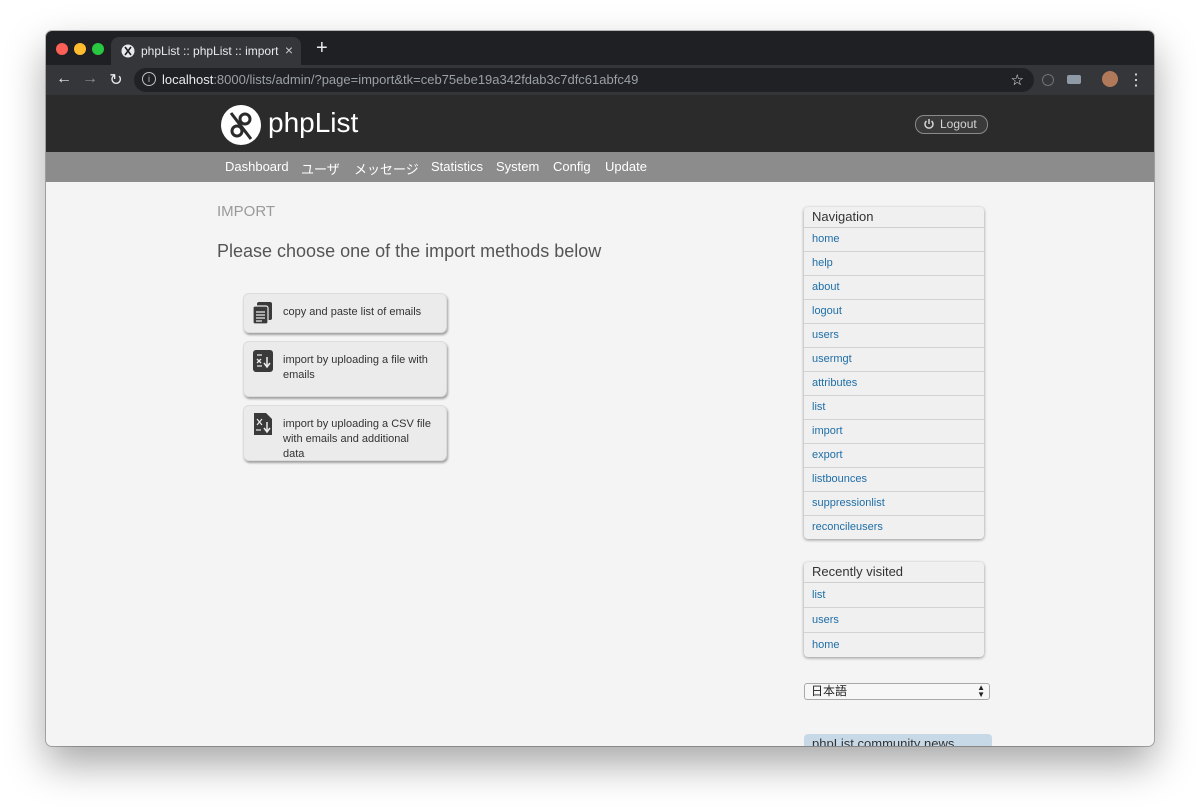 The image size is (1200, 807). Describe the element at coordinates (457, 166) in the screenshot. I see `menu-statistics: Statistics` at that location.